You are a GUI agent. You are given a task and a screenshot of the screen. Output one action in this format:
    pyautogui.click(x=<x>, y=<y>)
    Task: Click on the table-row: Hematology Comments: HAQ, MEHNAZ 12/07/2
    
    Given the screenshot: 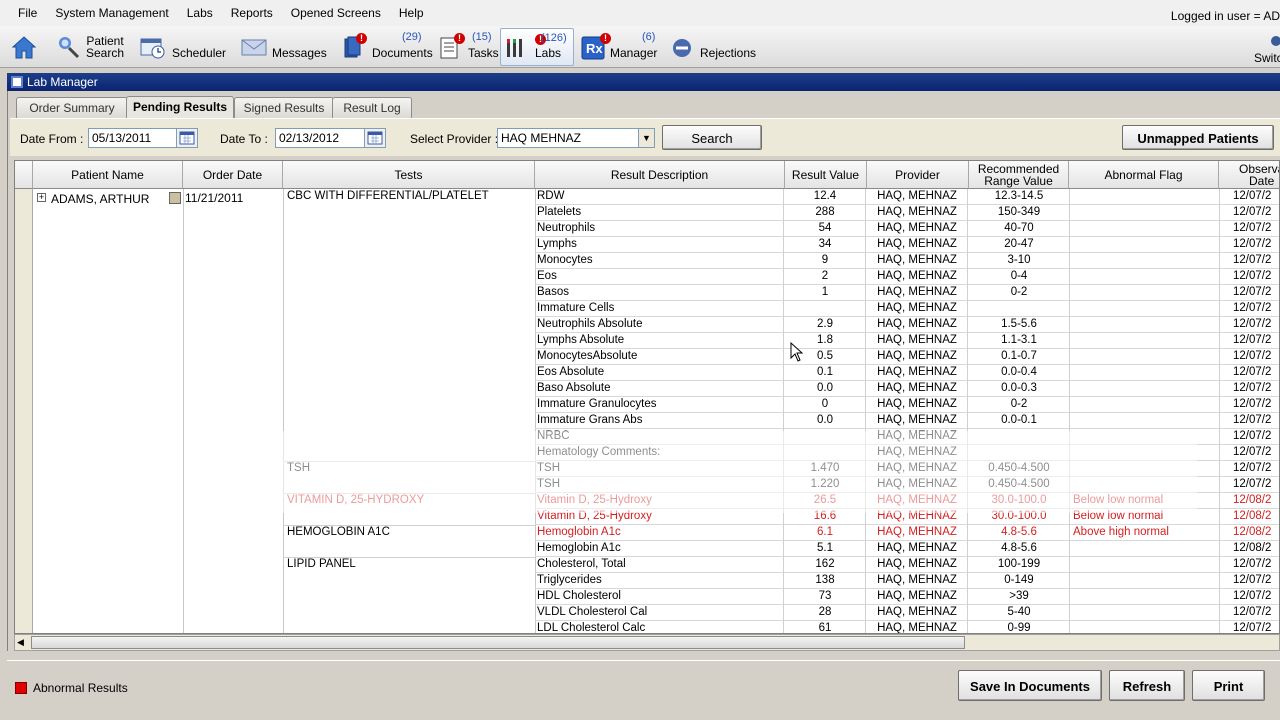 What is the action you would take?
    pyautogui.click(x=907, y=453)
    